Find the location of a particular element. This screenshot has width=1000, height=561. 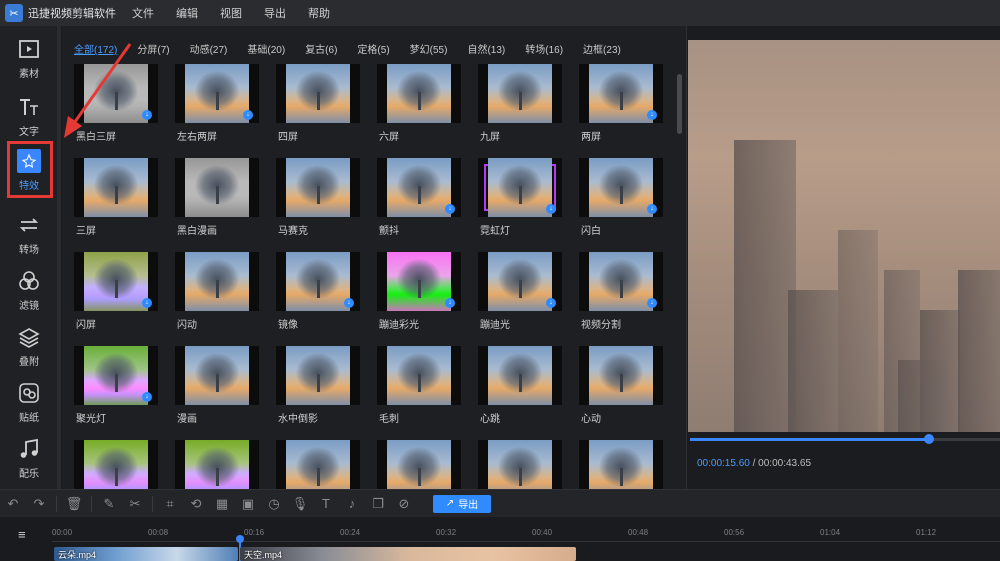

nav-sticker: 贴纸 is located at coordinates (29, 402).